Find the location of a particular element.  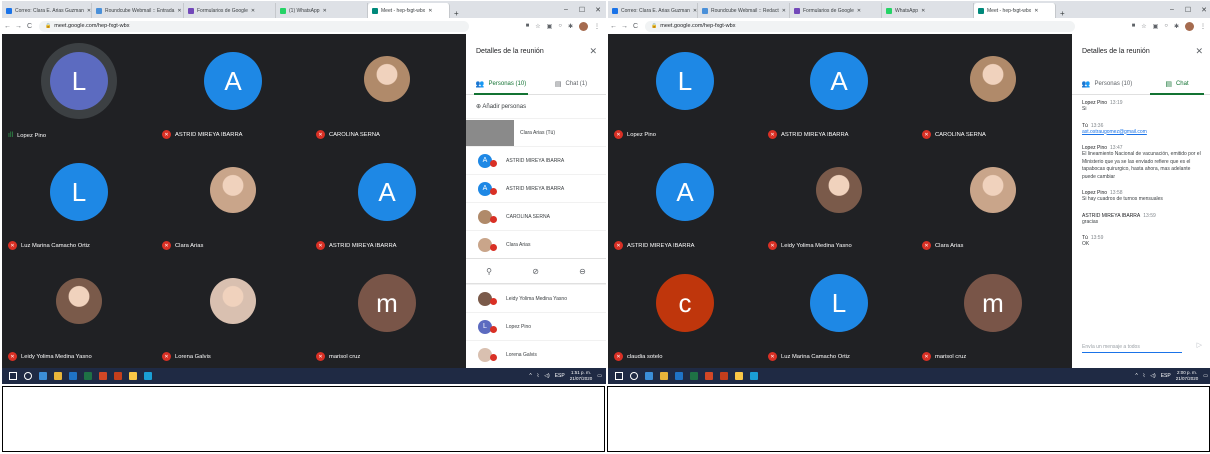

send-icon: ▷ is located at coordinates (1199, 345).